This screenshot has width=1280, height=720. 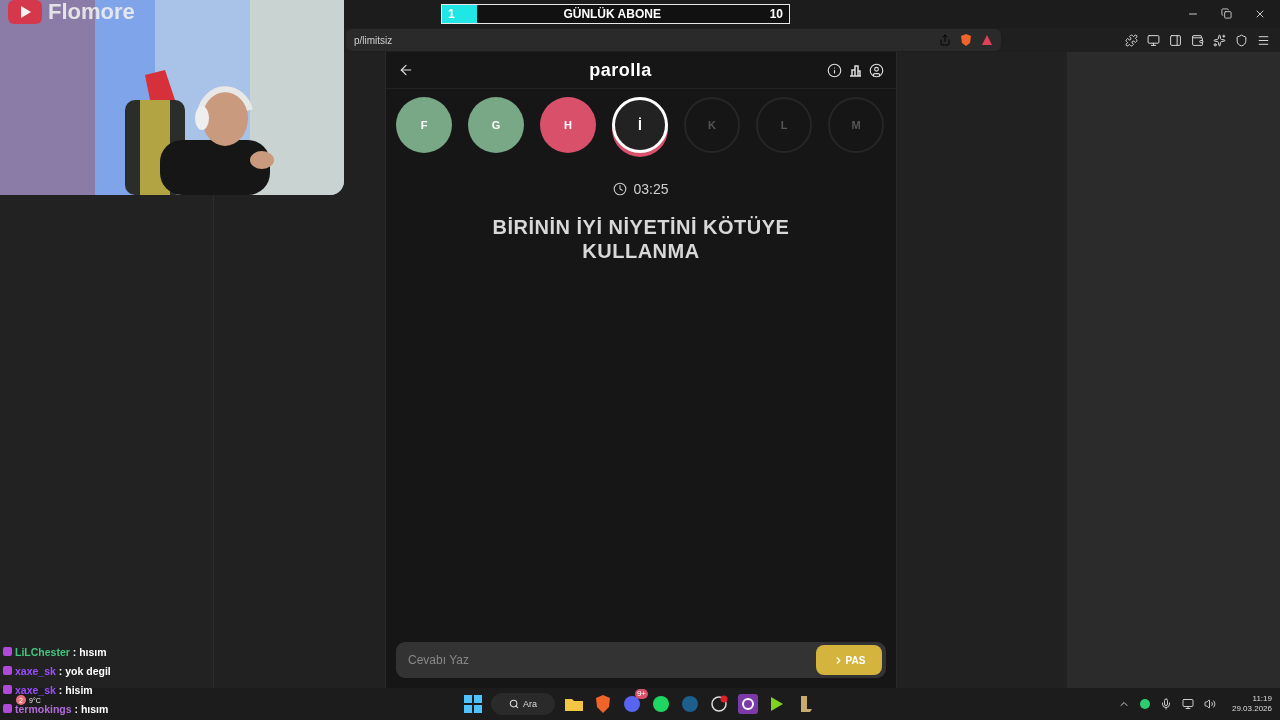 What do you see at coordinates (514, 704) in the screenshot?
I see `search-icon` at bounding box center [514, 704].